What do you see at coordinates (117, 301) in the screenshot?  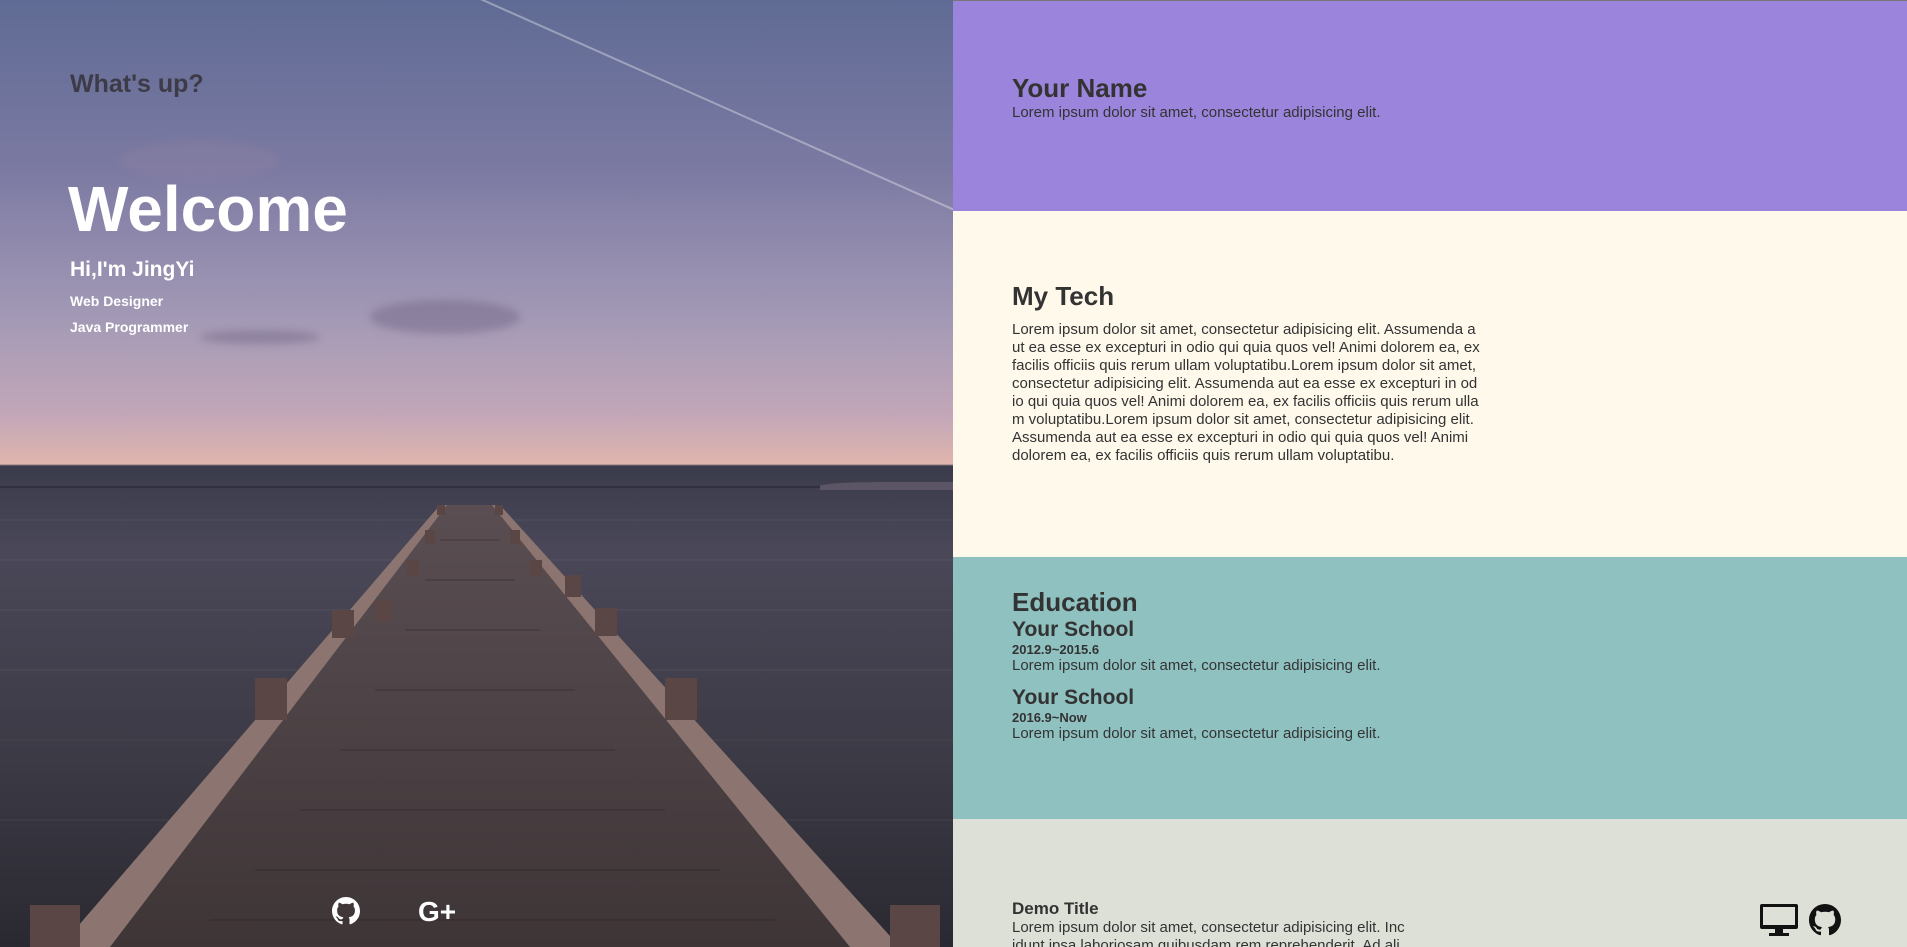 I see `role-web-designer: Web Designer` at bounding box center [117, 301].